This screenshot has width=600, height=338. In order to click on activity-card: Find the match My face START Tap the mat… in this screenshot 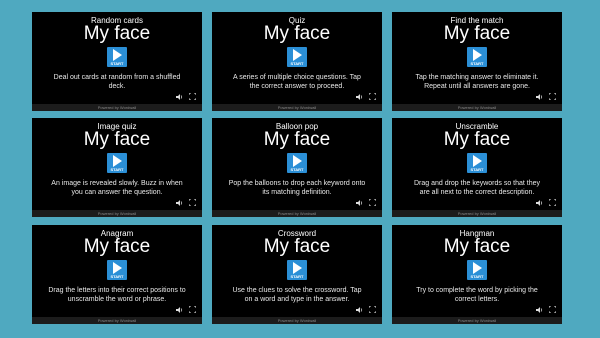, I will do `click(477, 61)`.